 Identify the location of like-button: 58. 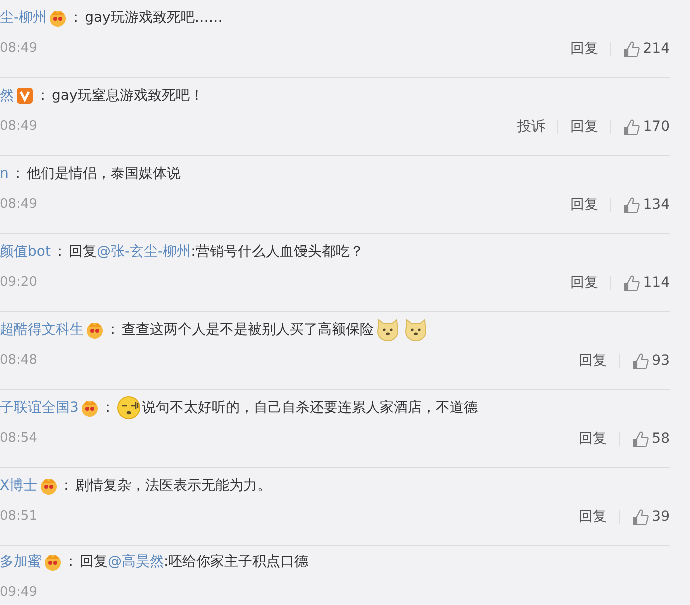
(651, 439).